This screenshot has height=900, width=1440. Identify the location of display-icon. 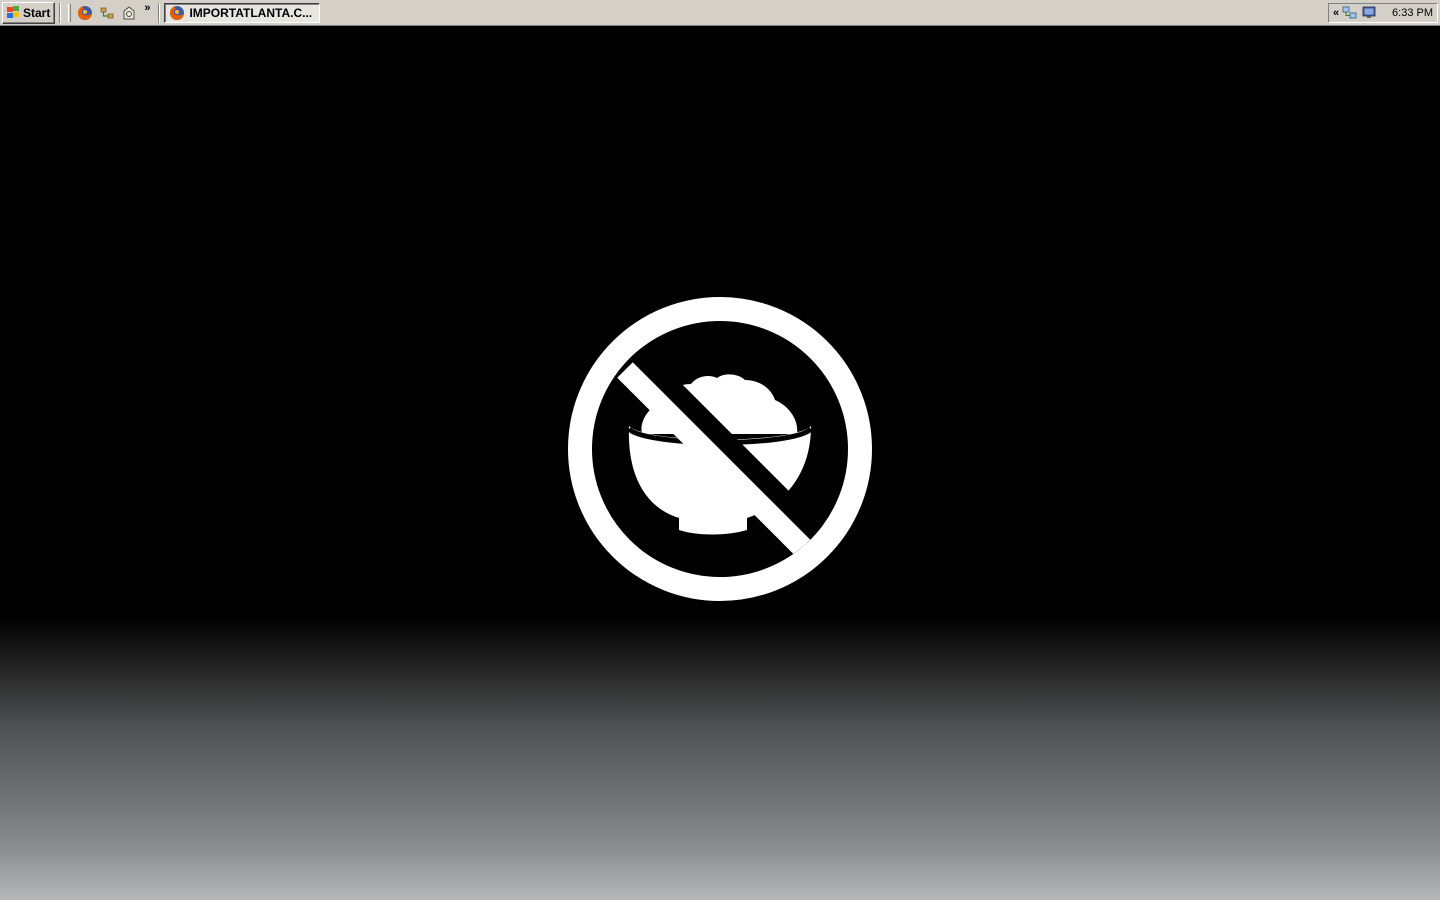
(1369, 13).